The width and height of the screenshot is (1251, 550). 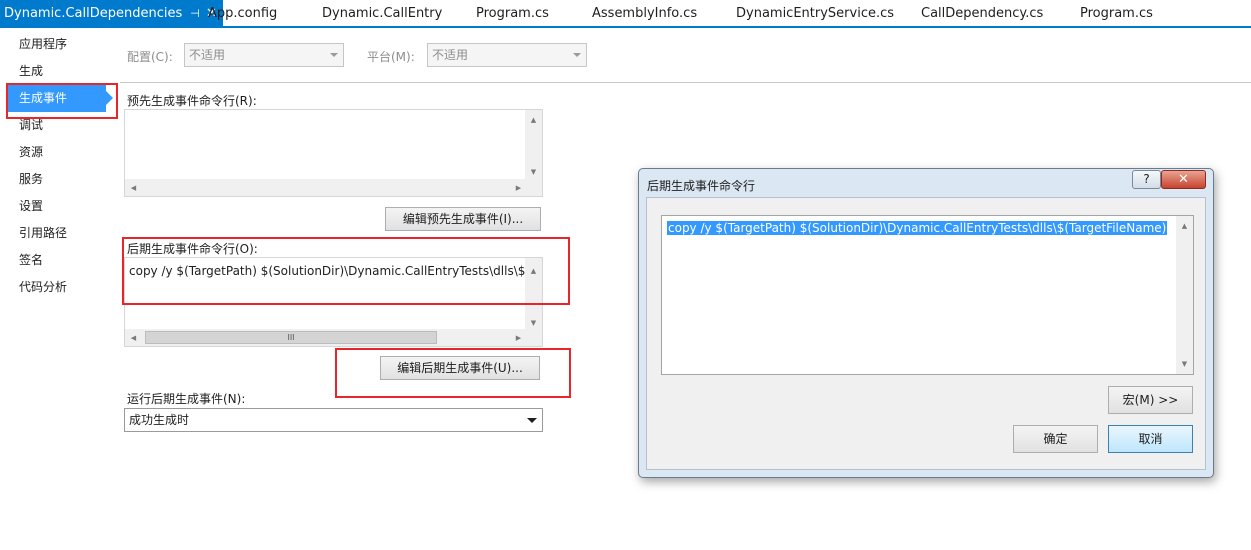 I want to click on nav-item-reference-paths: 引用路径, so click(x=57, y=233).